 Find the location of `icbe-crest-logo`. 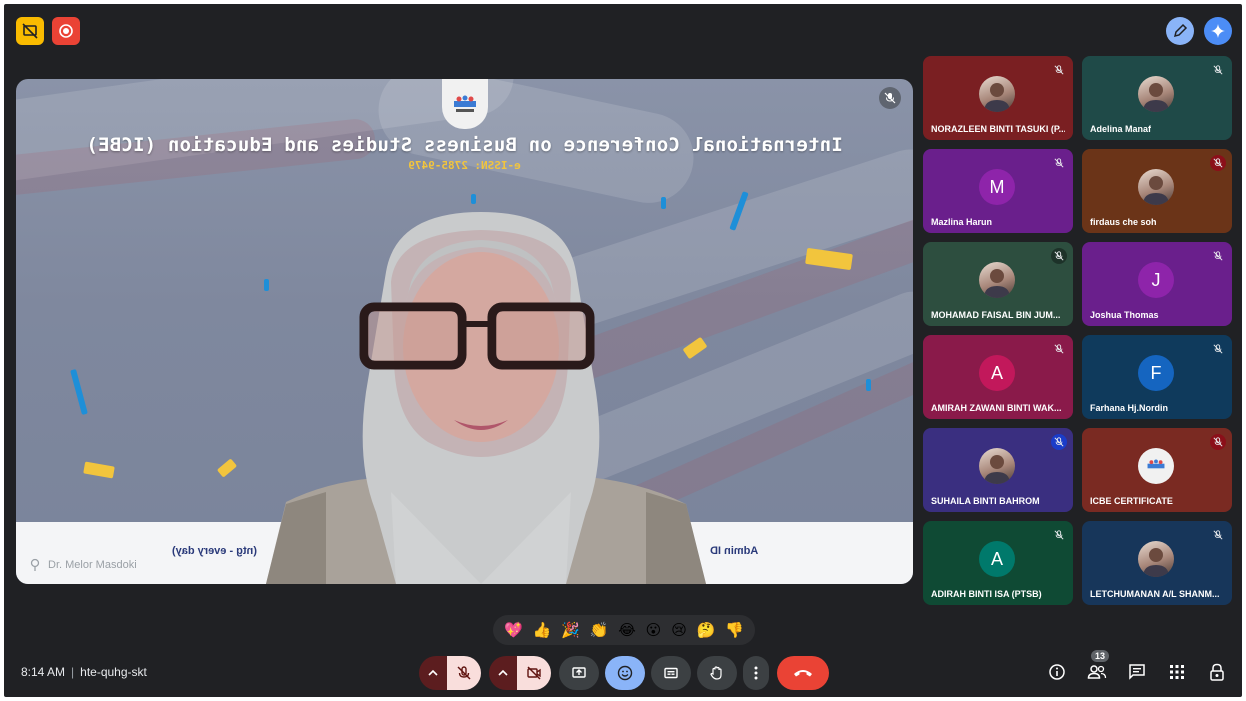

icbe-crest-logo is located at coordinates (465, 104).